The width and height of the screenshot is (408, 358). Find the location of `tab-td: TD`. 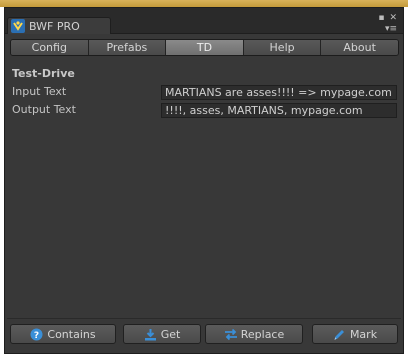

tab-td: TD is located at coordinates (205, 47).